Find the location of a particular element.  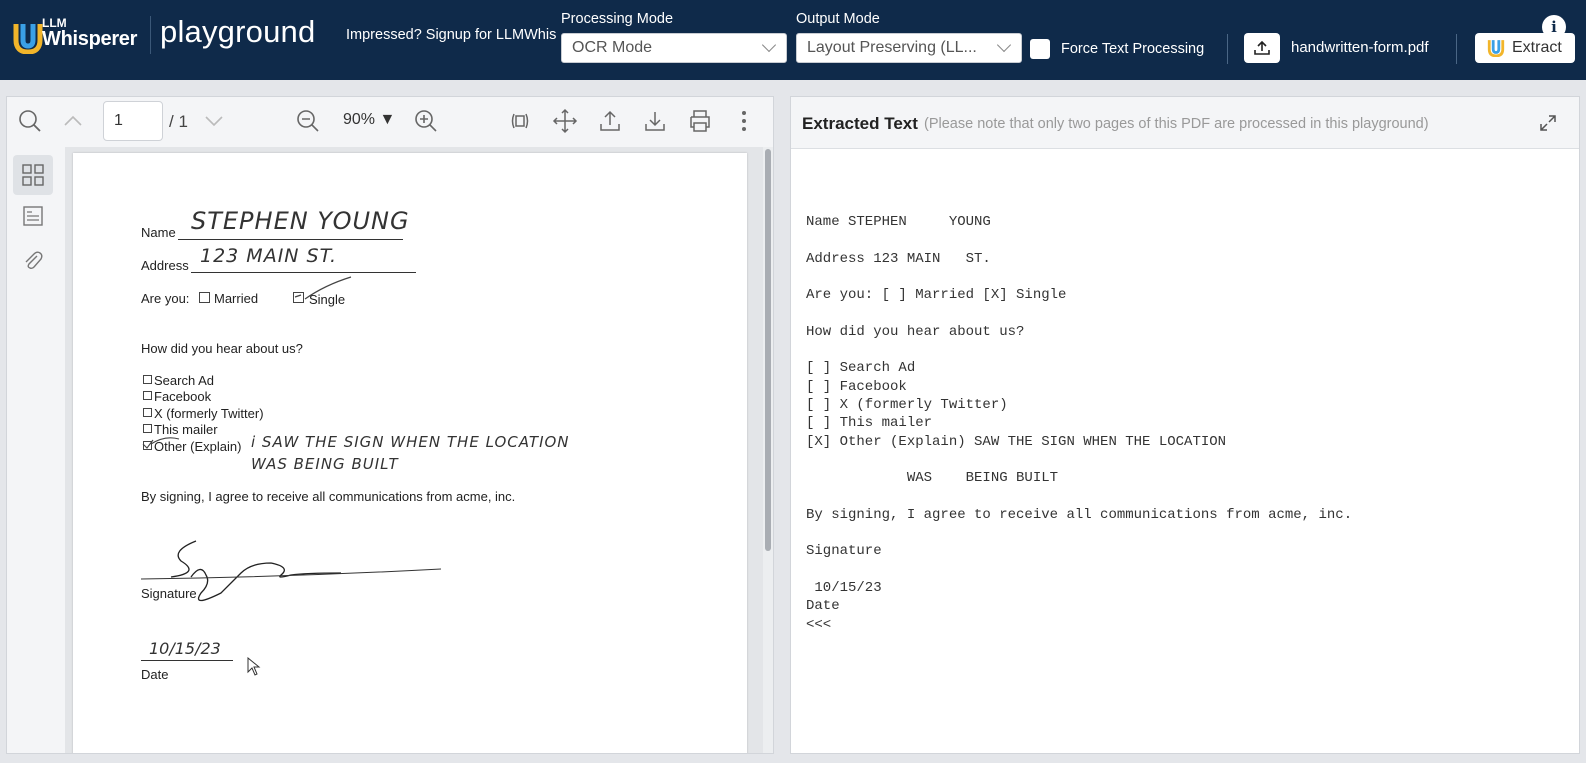

signup-link: Impressed? Signup for LLMWhisperer is located at coordinates (451, 35).